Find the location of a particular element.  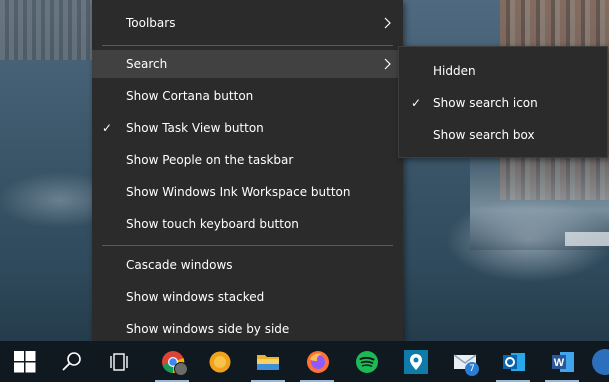

menu-item-show-touch-keyboard: Show touch keyboard button is located at coordinates (247, 224).